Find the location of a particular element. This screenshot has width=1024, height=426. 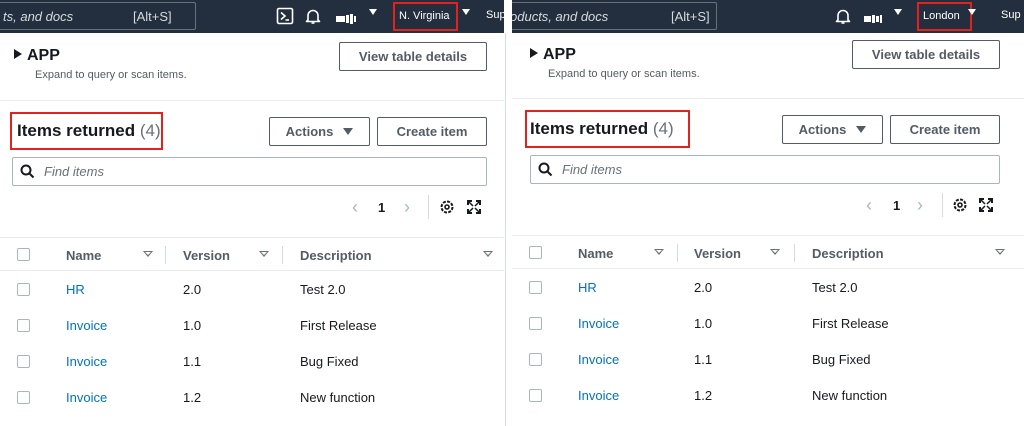

global-search-input: ts, and docs [Alt+S] is located at coordinates (98, 16).